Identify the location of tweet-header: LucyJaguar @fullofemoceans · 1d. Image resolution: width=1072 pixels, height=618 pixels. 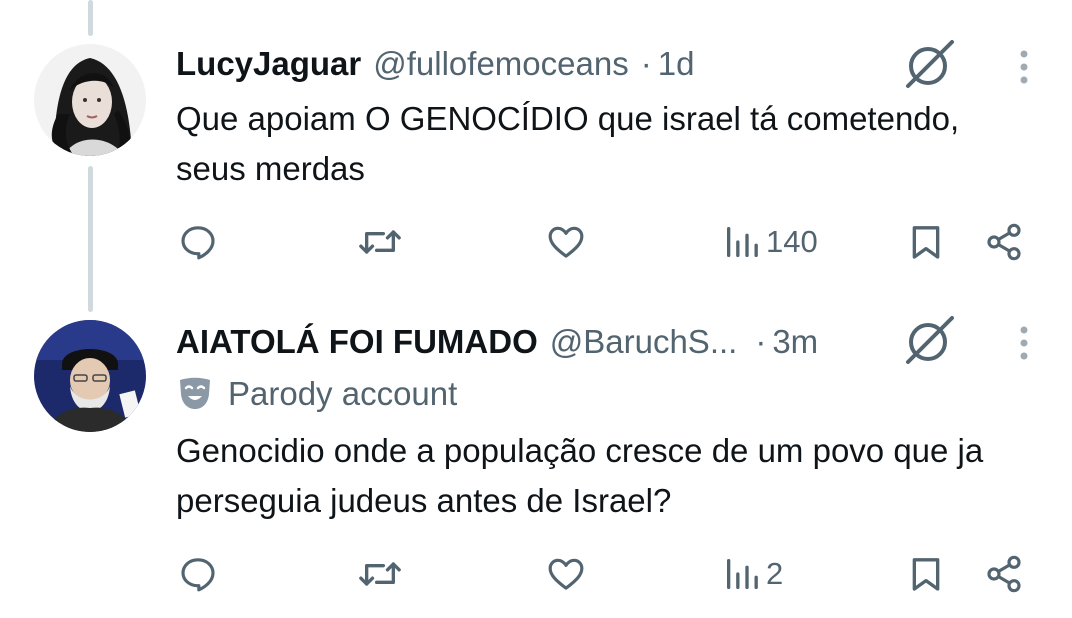
(435, 64).